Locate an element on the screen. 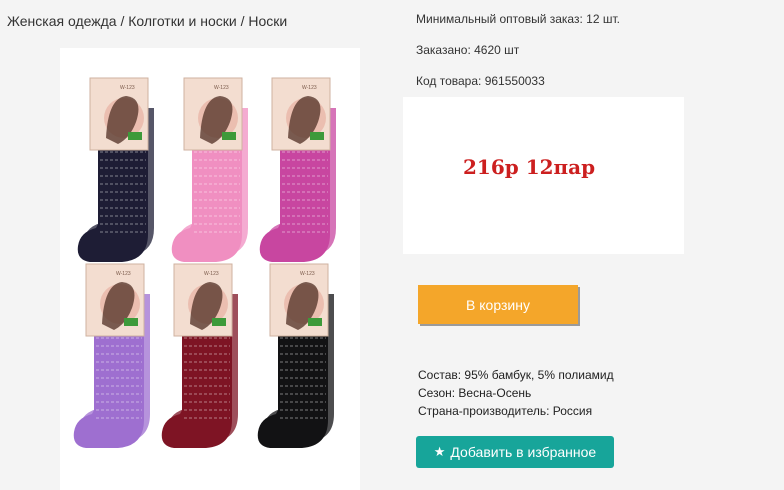 Image resolution: width=784 pixels, height=490 pixels. add-to-favorites-button: ★ Добавить в избранное is located at coordinates (515, 452).